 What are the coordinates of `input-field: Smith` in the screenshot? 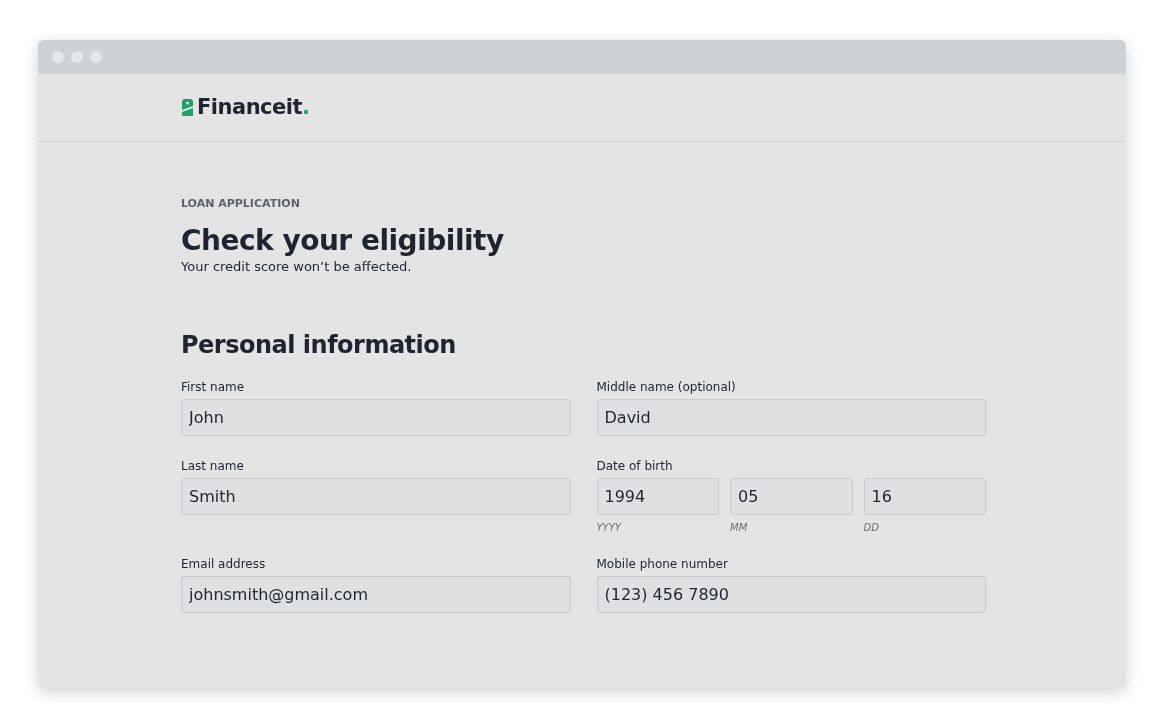 It's located at (376, 496).